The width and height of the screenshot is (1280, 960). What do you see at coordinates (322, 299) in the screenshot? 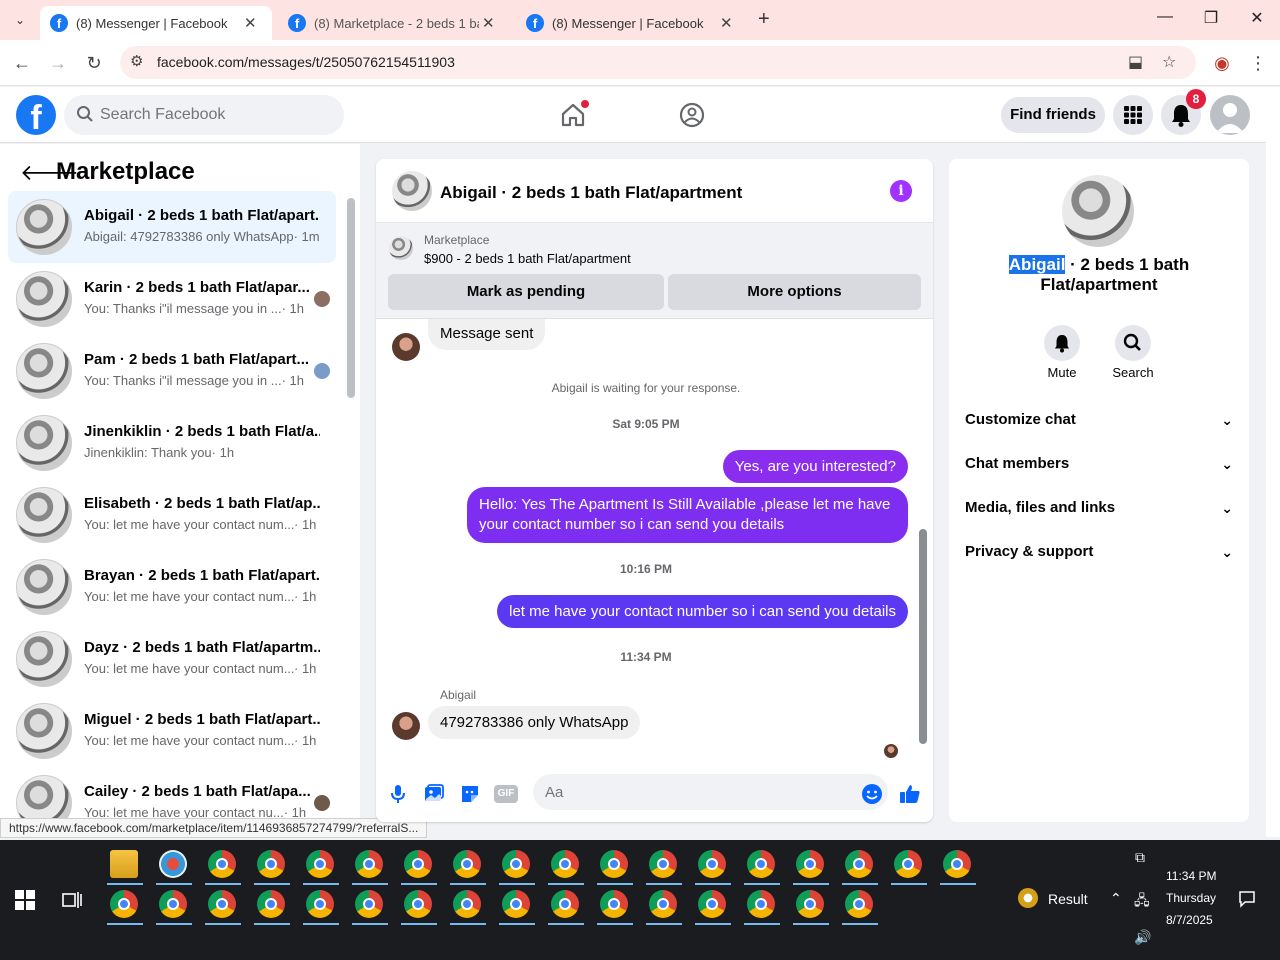
I see `seen-avatar` at bounding box center [322, 299].